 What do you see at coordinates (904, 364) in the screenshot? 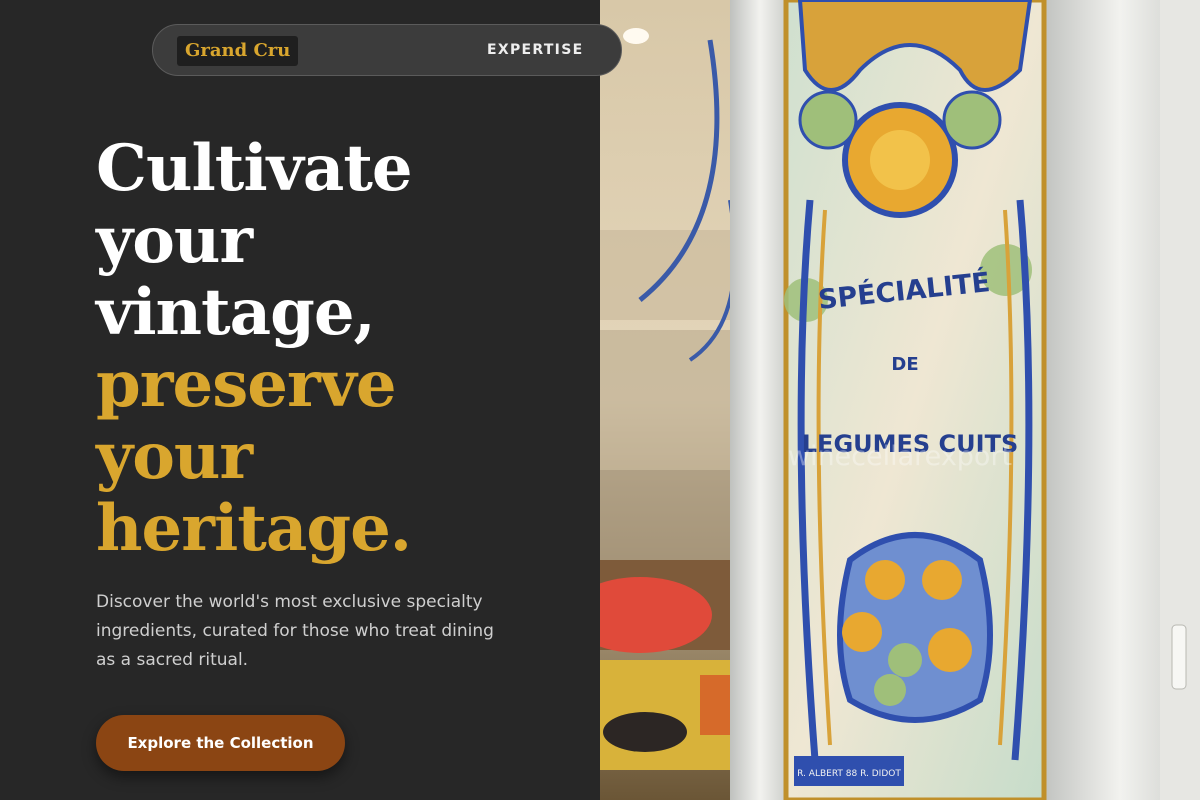
I see `sign-line: DE` at bounding box center [904, 364].